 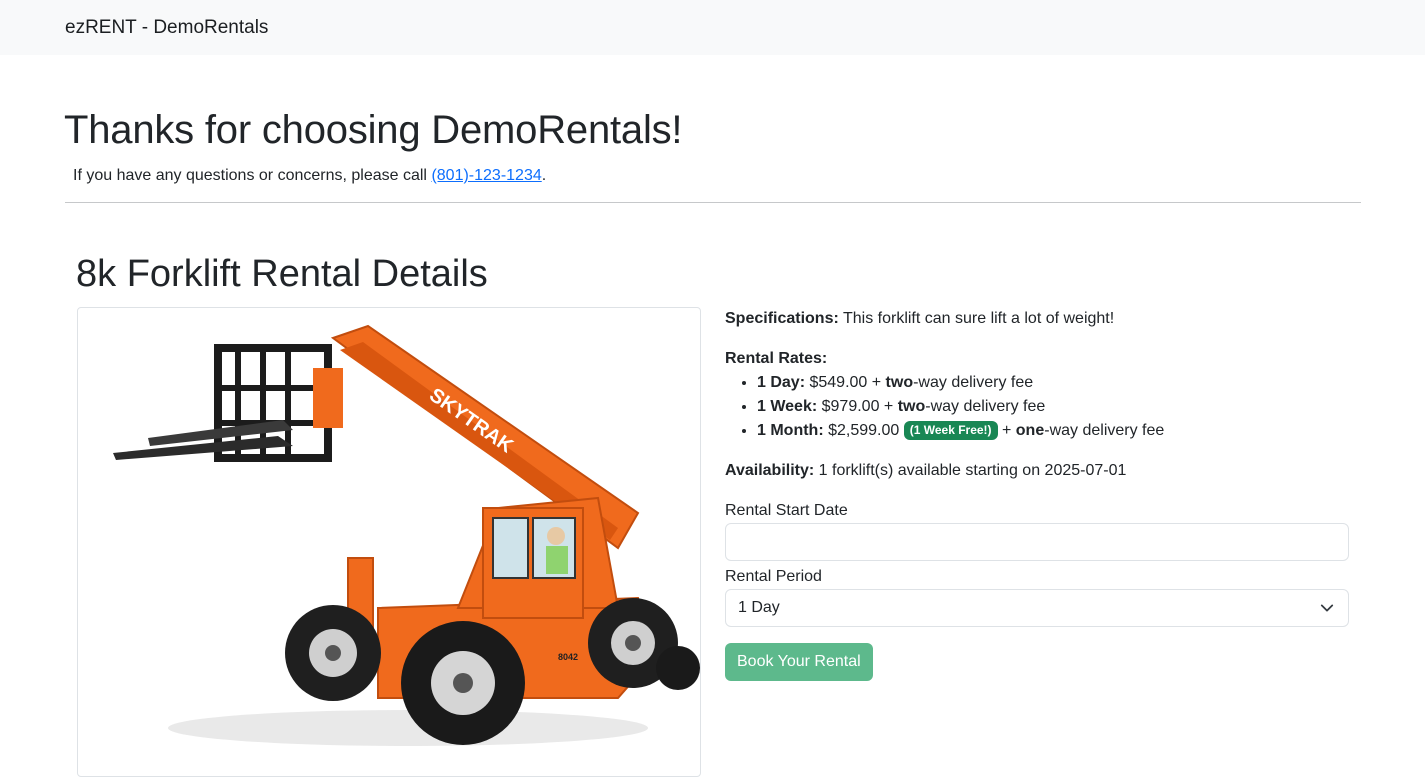 What do you see at coordinates (782, 318) in the screenshot?
I see `specifications-label: Specifications:` at bounding box center [782, 318].